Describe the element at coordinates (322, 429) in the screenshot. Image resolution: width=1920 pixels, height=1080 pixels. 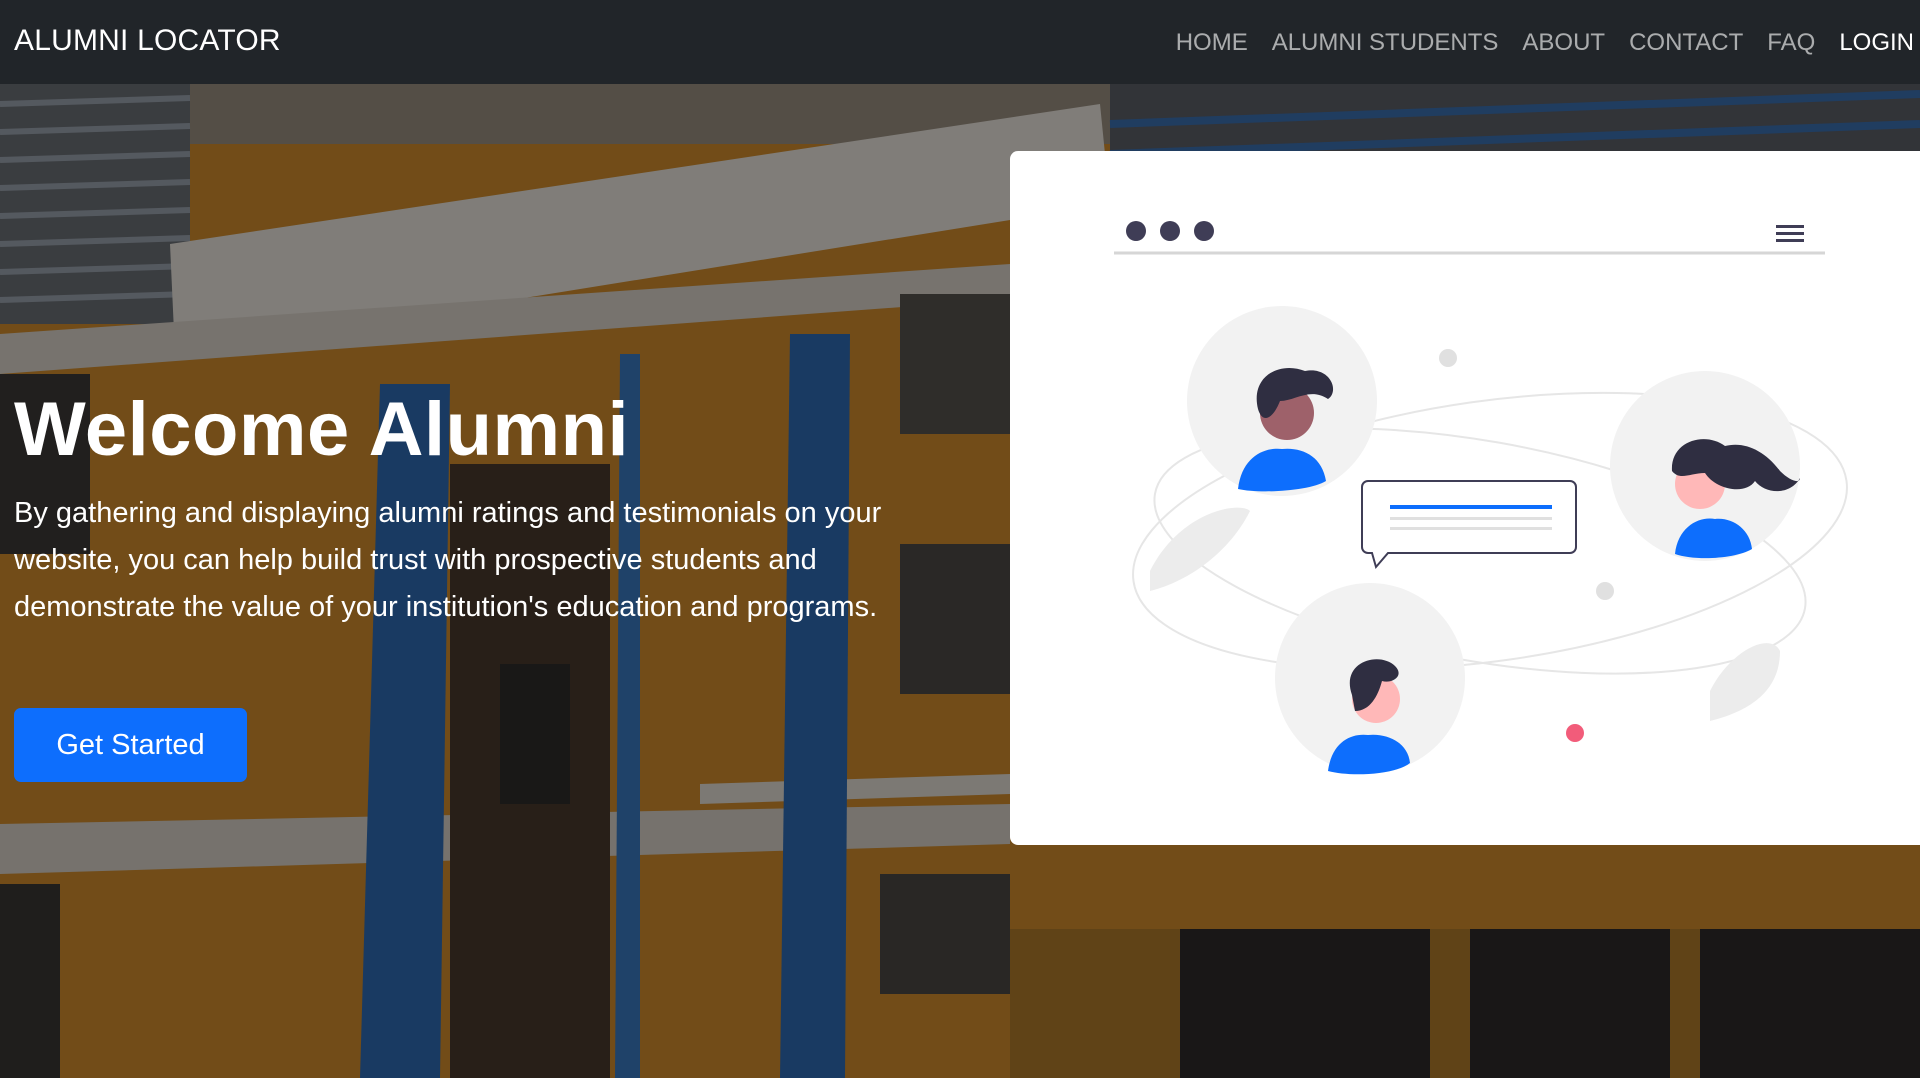
I see `hero-title: Welcome Alumni` at that location.